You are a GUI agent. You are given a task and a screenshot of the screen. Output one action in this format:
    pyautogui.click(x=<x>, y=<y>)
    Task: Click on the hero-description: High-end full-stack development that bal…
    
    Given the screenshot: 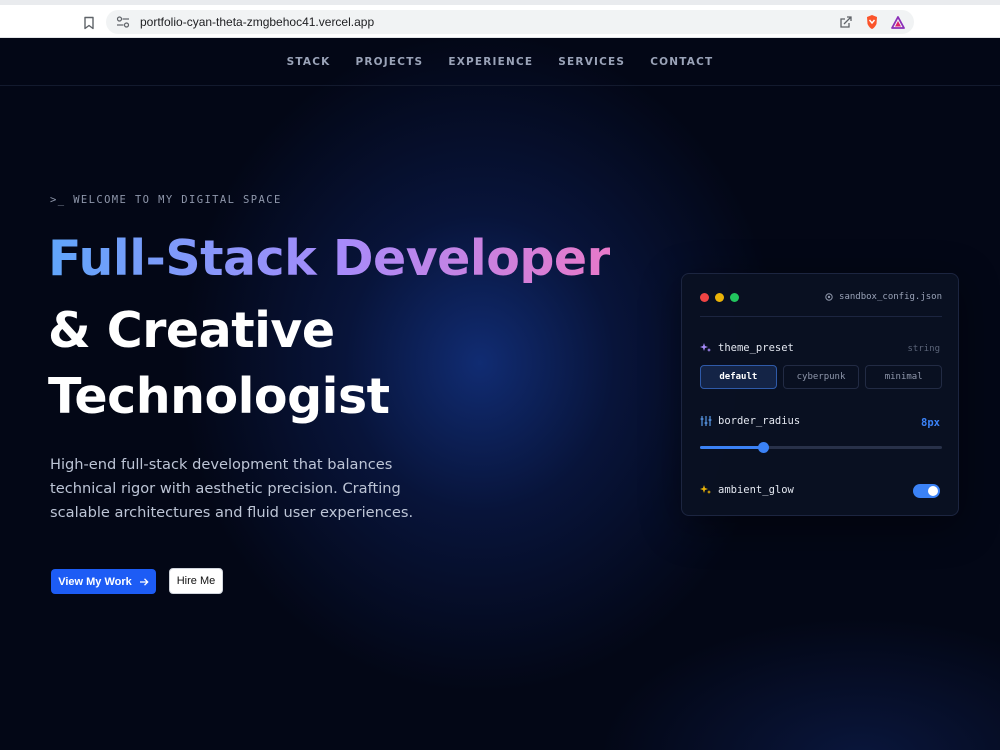 What is the action you would take?
    pyautogui.click(x=232, y=488)
    